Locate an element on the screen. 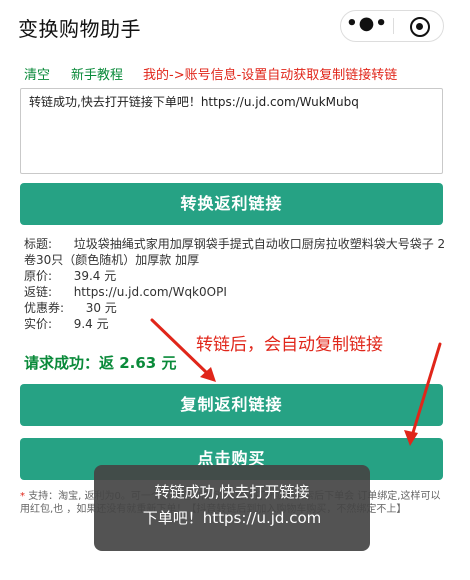 The image size is (470, 580). coupon-value: 30 元 is located at coordinates (101, 308).